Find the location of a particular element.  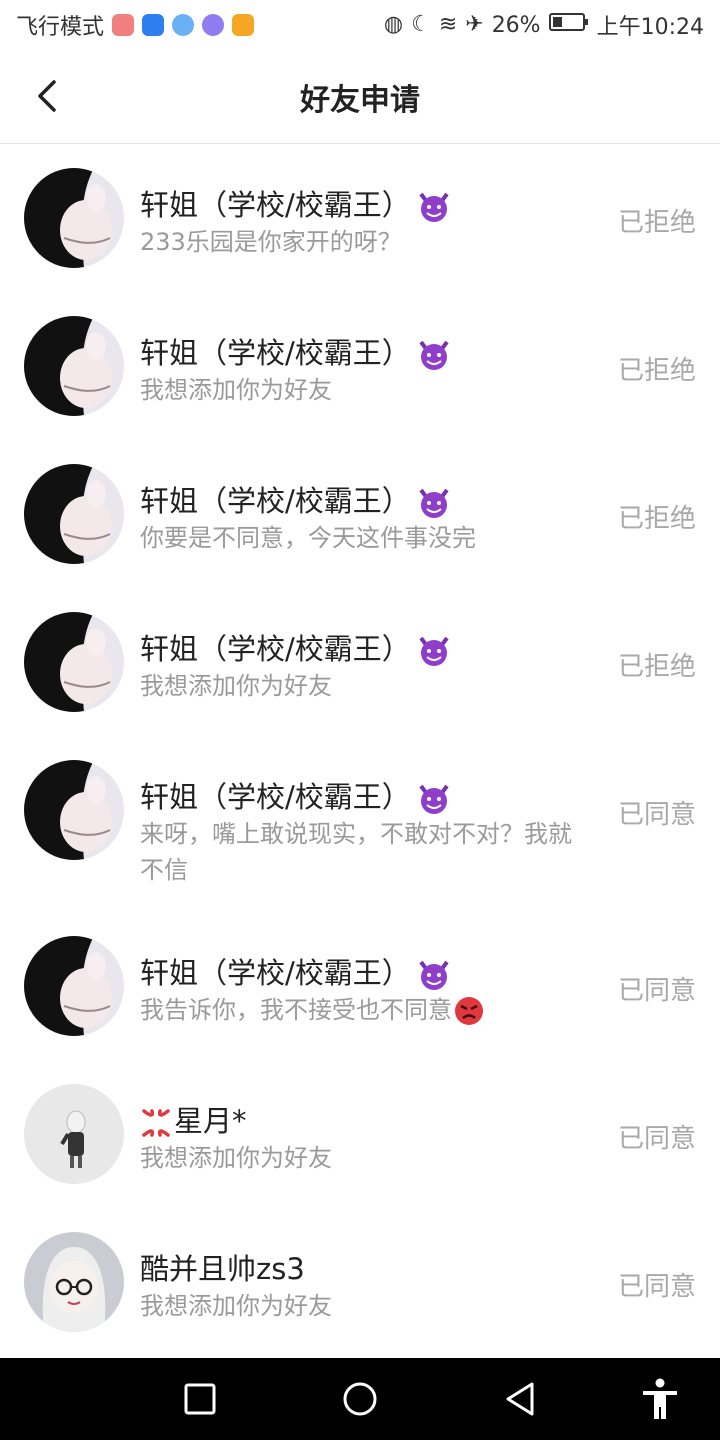

top-bar: 好友申请 is located at coordinates (360, 97).